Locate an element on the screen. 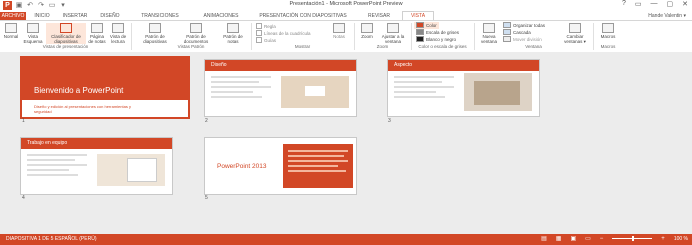 The image size is (692, 245). move-split-button: Mover división is located at coordinates (522, 39).